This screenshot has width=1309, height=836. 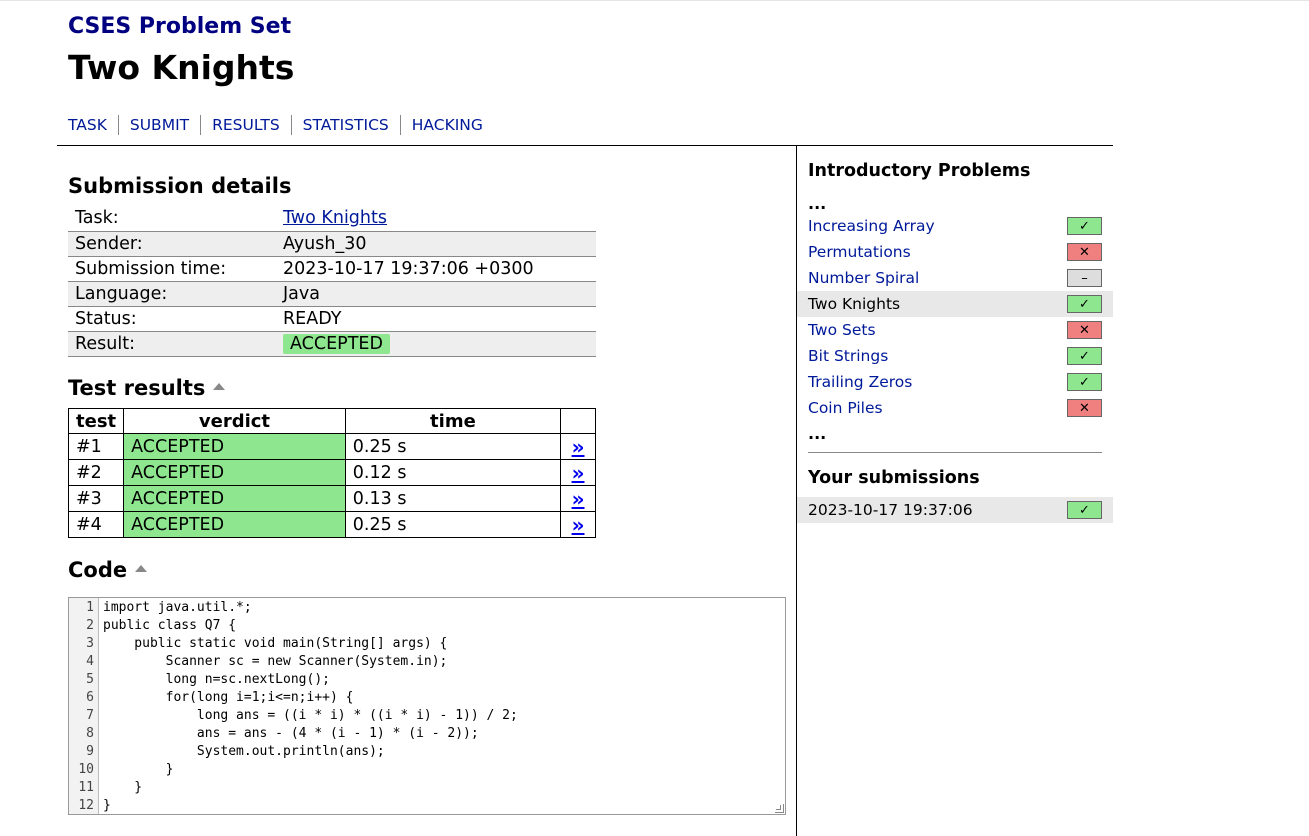 What do you see at coordinates (90, 607) in the screenshot?
I see `line-number: 1` at bounding box center [90, 607].